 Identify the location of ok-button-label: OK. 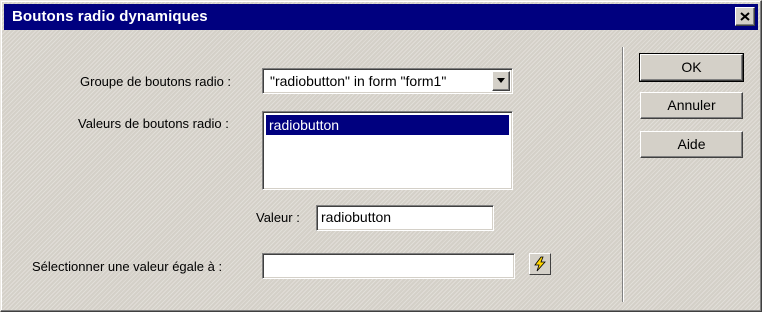
(691, 67).